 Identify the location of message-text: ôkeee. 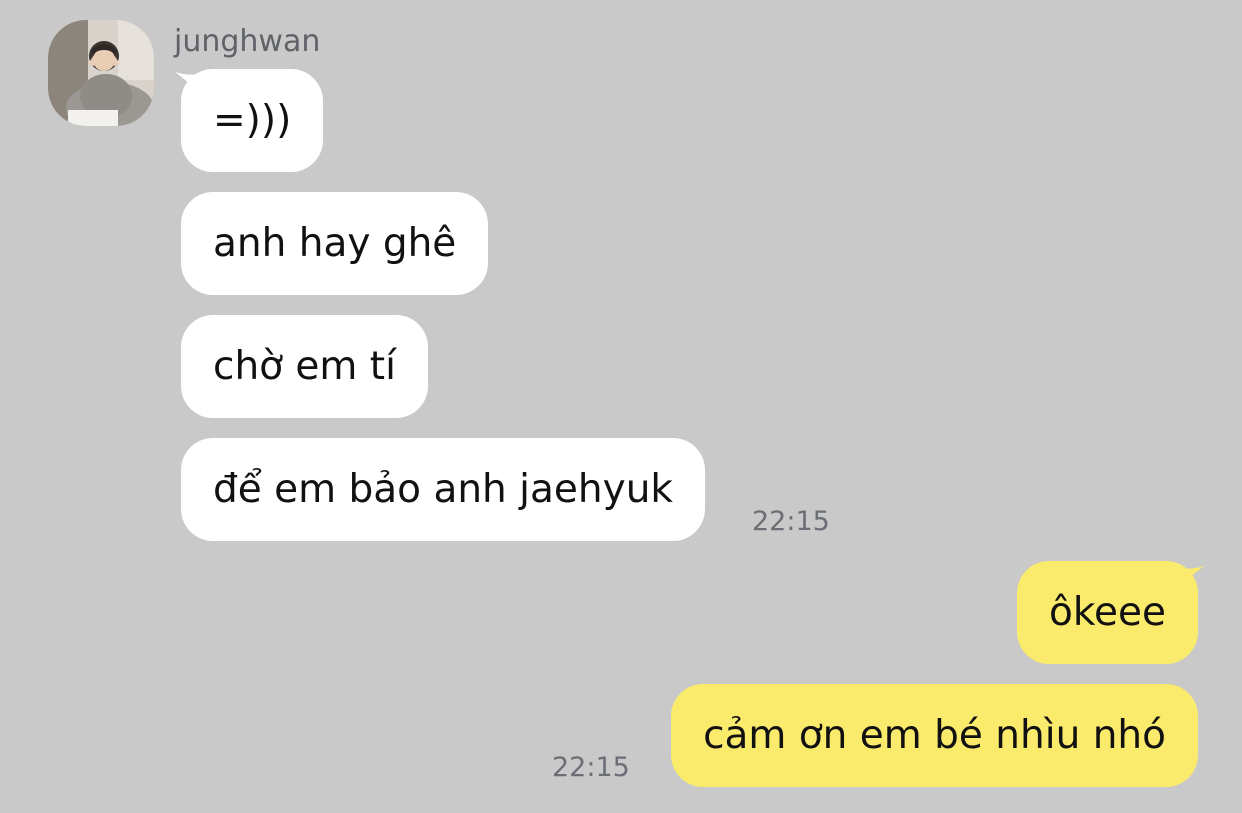
(1107, 612).